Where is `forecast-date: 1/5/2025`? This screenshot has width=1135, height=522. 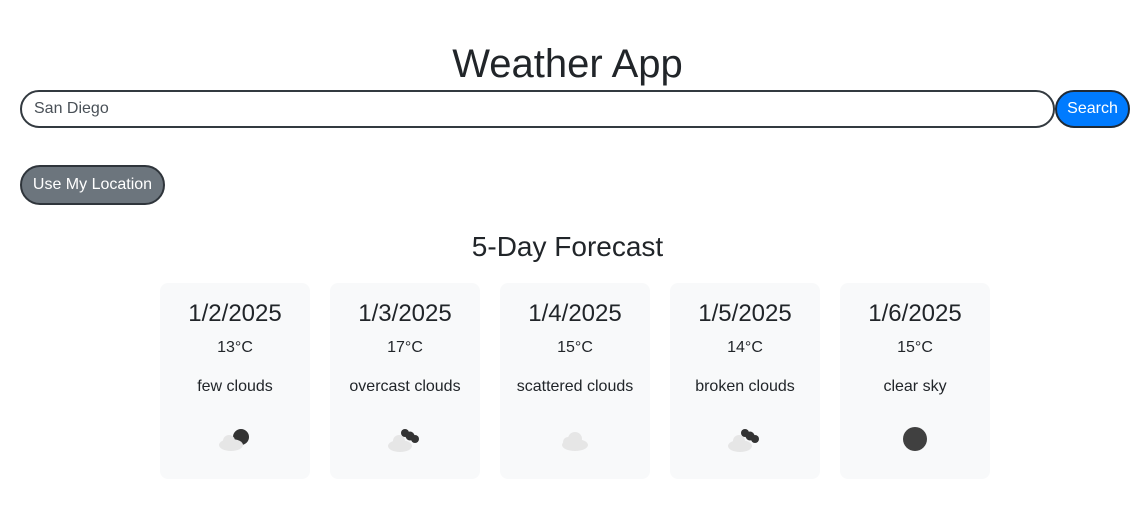 forecast-date: 1/5/2025 is located at coordinates (745, 313).